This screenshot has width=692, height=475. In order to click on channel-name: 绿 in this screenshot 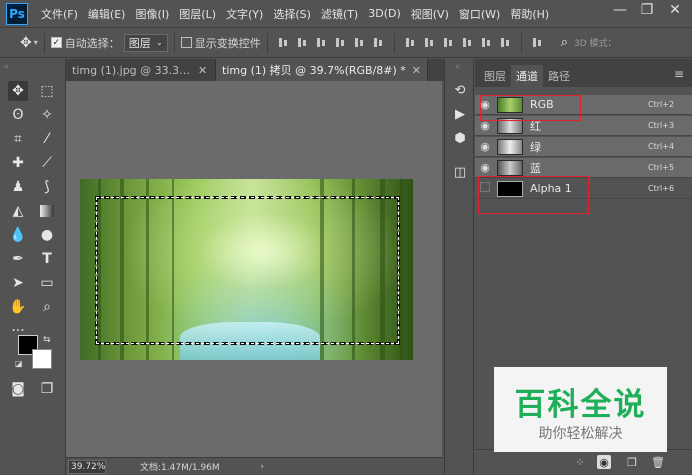, I will do `click(535, 147)`.